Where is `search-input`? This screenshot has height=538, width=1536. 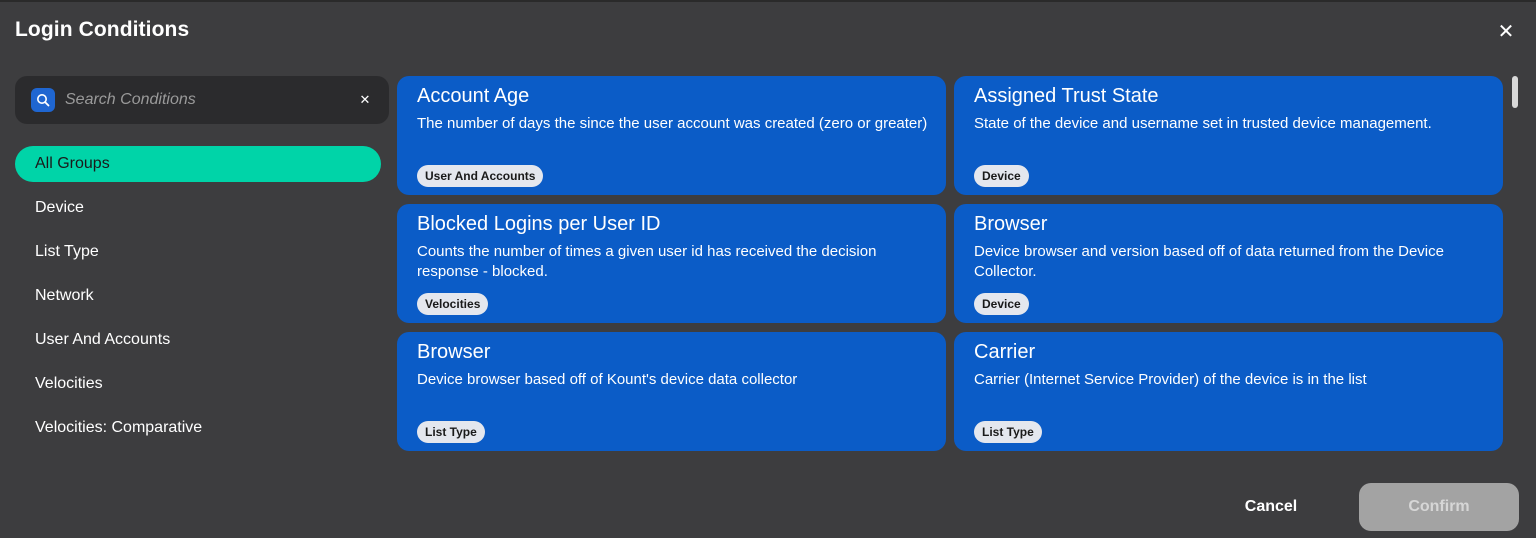 search-input is located at coordinates (211, 100).